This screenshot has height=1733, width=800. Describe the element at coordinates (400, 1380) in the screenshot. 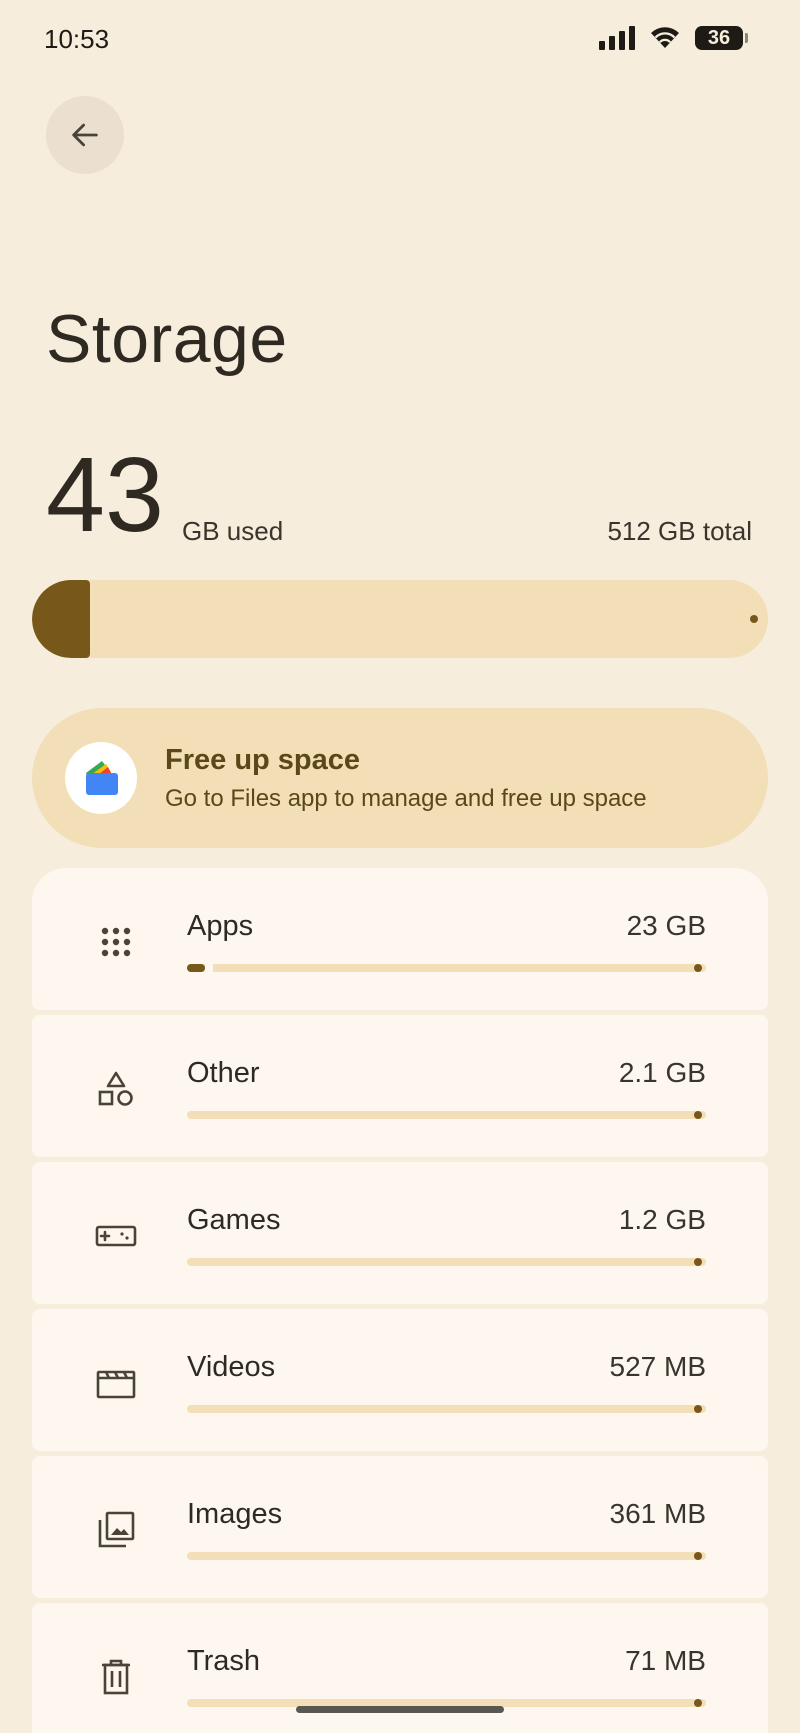

I see `category-row-videos: Videos 527 MB` at that location.